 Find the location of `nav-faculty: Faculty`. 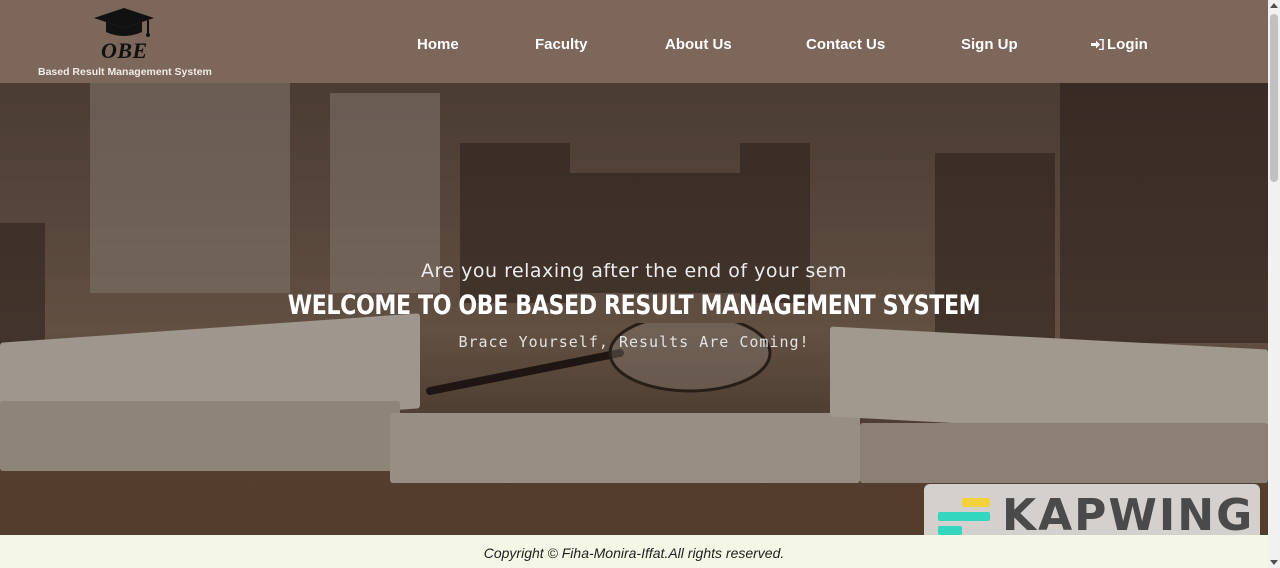

nav-faculty: Faculty is located at coordinates (561, 44).